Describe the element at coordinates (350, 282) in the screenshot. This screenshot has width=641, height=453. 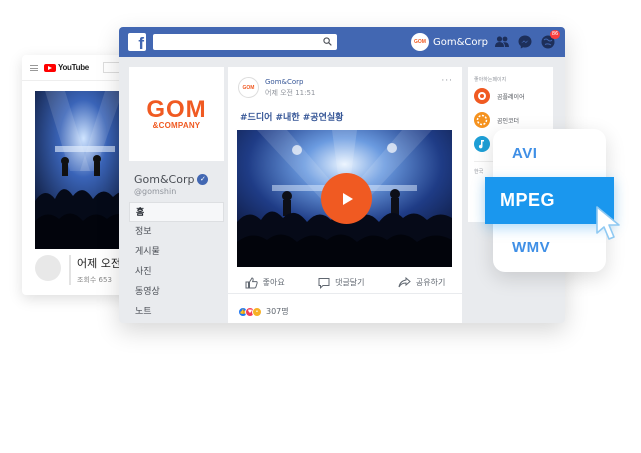
I see `comment-label: 댓글달기` at that location.